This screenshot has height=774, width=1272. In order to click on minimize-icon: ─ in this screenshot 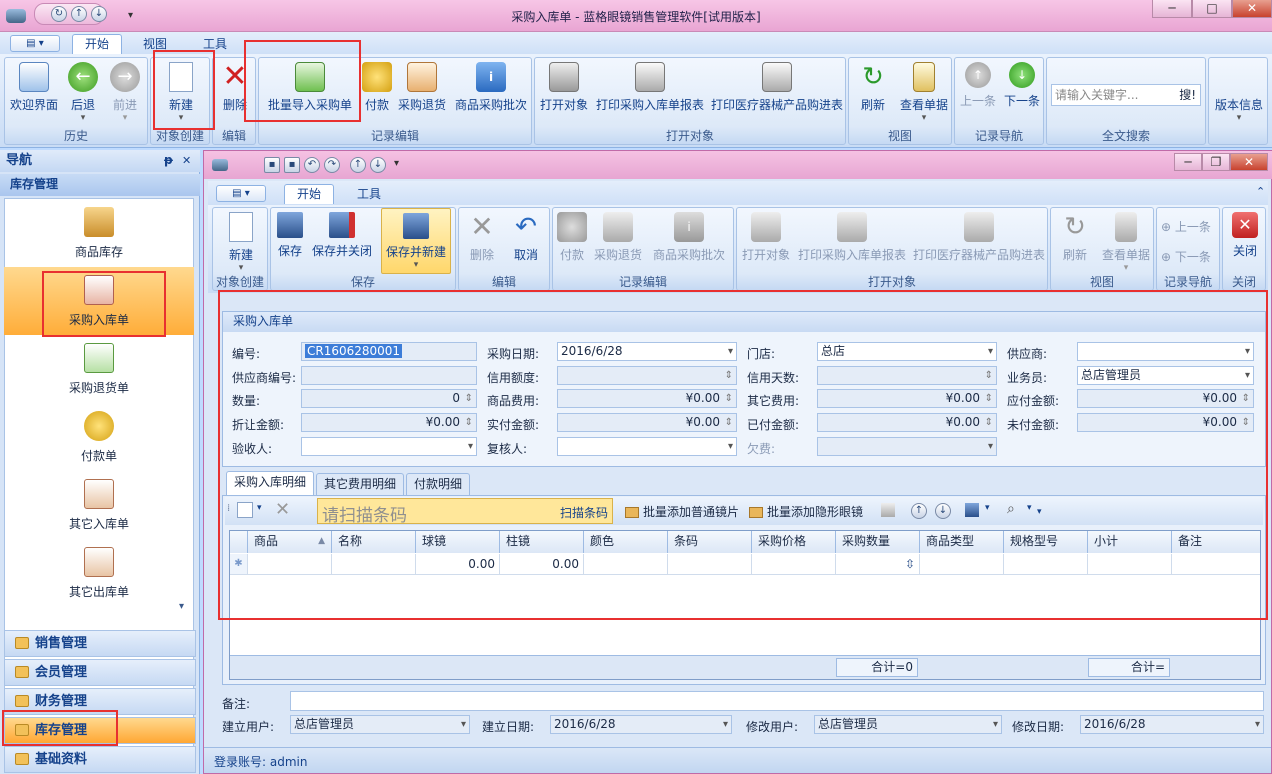, I will do `click(1172, 9)`.